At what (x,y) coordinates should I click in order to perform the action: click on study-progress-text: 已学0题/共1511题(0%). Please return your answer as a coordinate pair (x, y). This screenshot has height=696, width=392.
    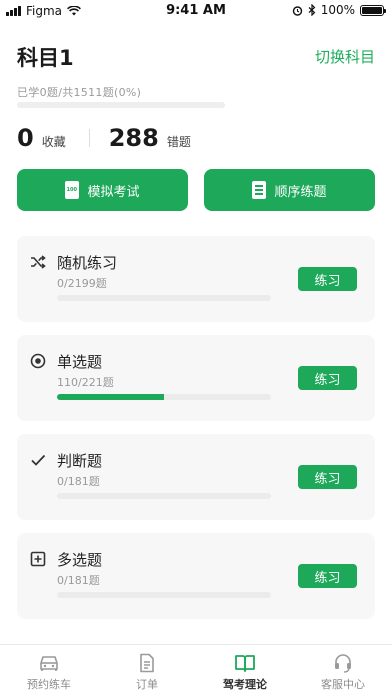
    Looking at the image, I should click on (79, 92).